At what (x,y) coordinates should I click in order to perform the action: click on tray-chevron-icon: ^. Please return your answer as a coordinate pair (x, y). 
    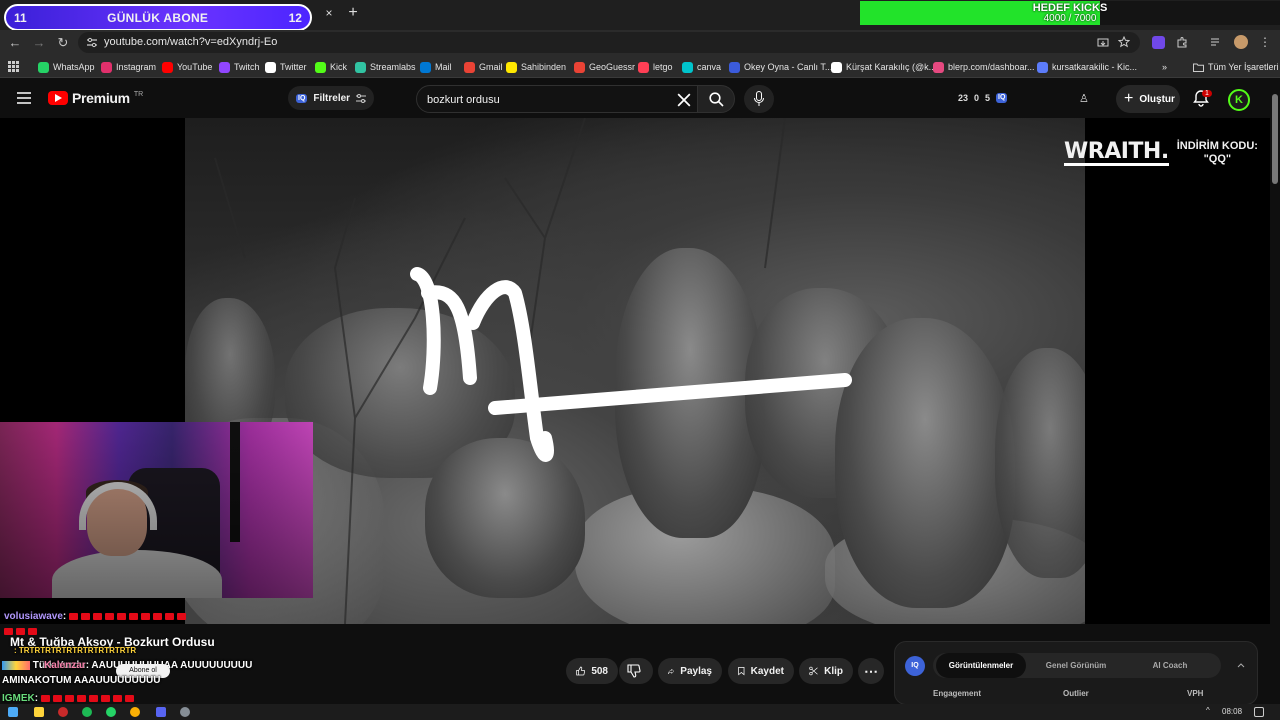
    Looking at the image, I should click on (1208, 710).